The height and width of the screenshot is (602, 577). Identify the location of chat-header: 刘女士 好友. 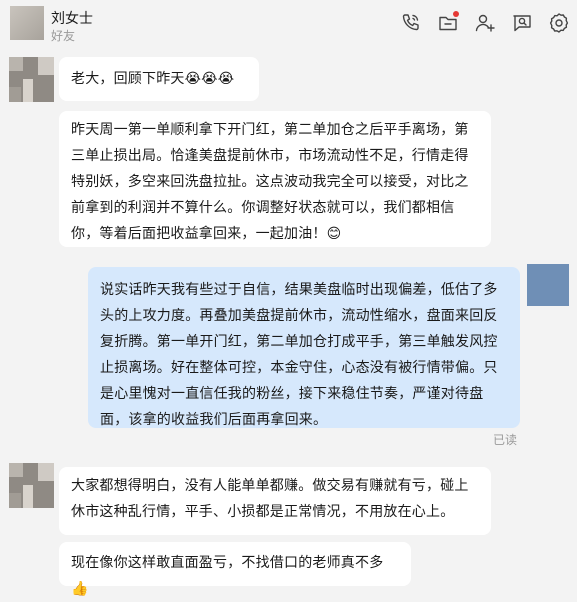
(288, 24).